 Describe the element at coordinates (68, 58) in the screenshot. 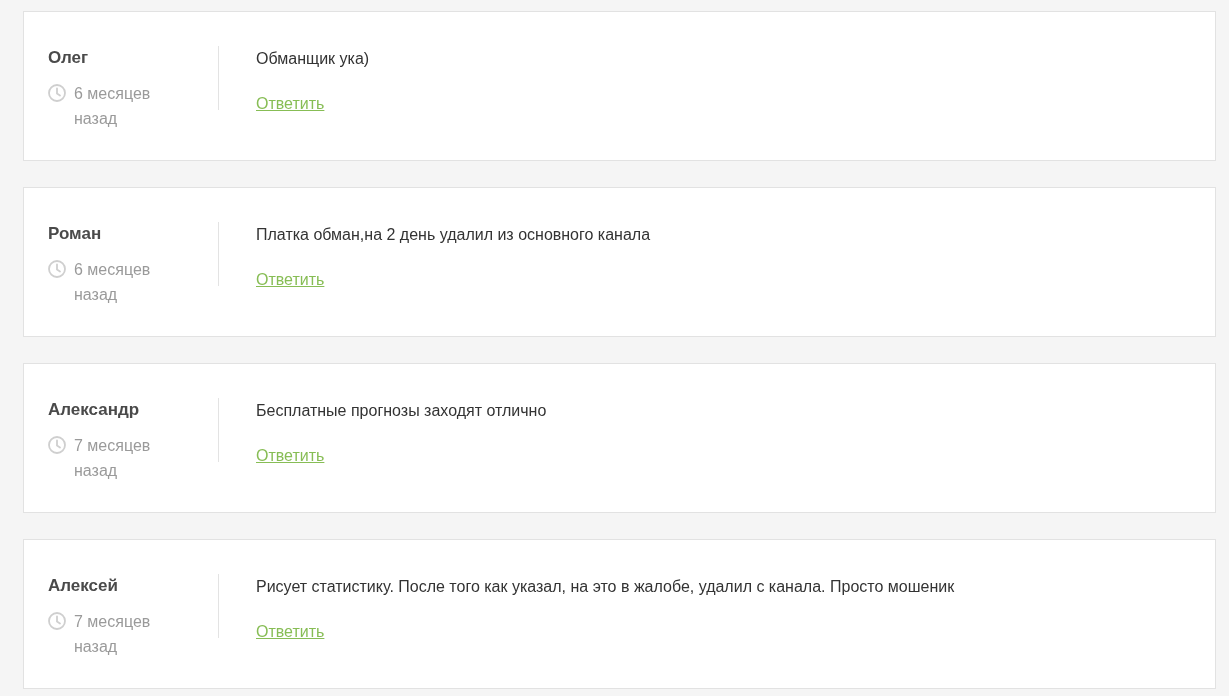

I see `author-name: Олег` at that location.